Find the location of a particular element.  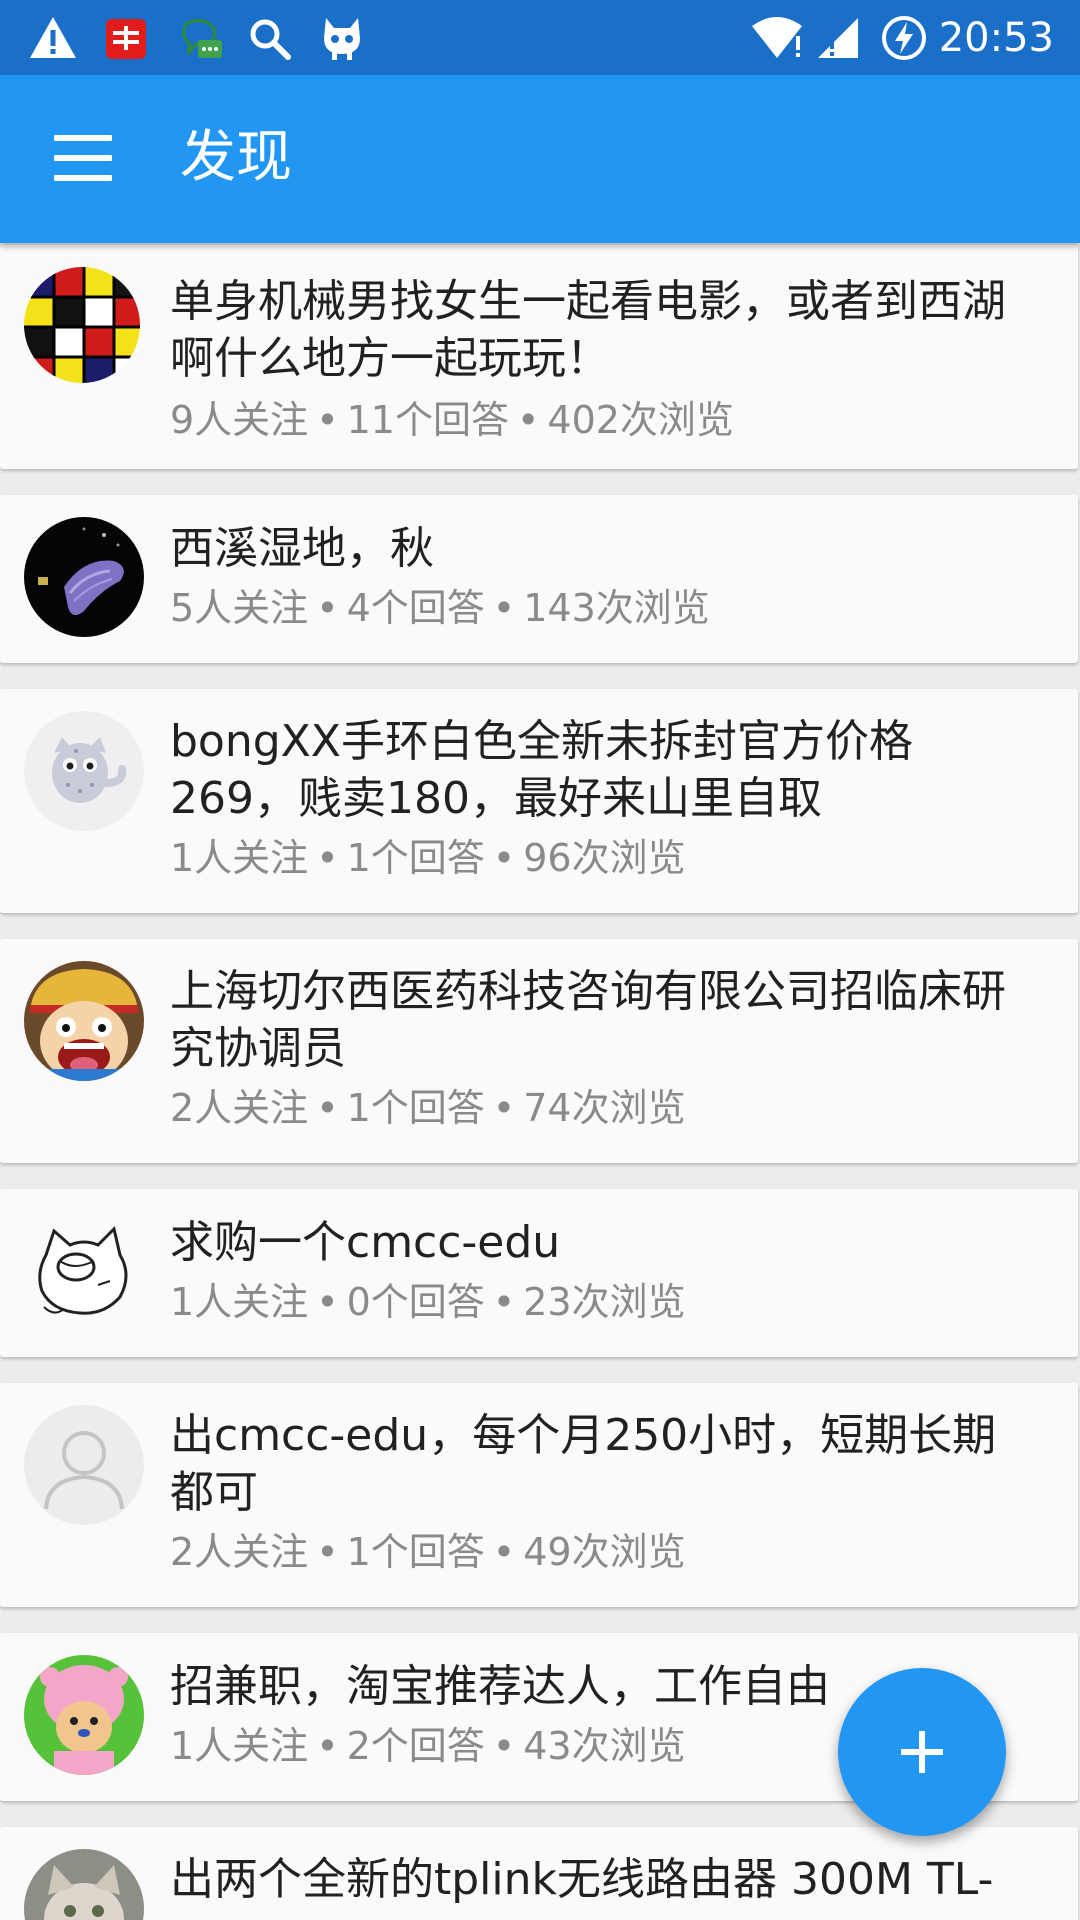

view-count: 96次浏览 is located at coordinates (604, 858).